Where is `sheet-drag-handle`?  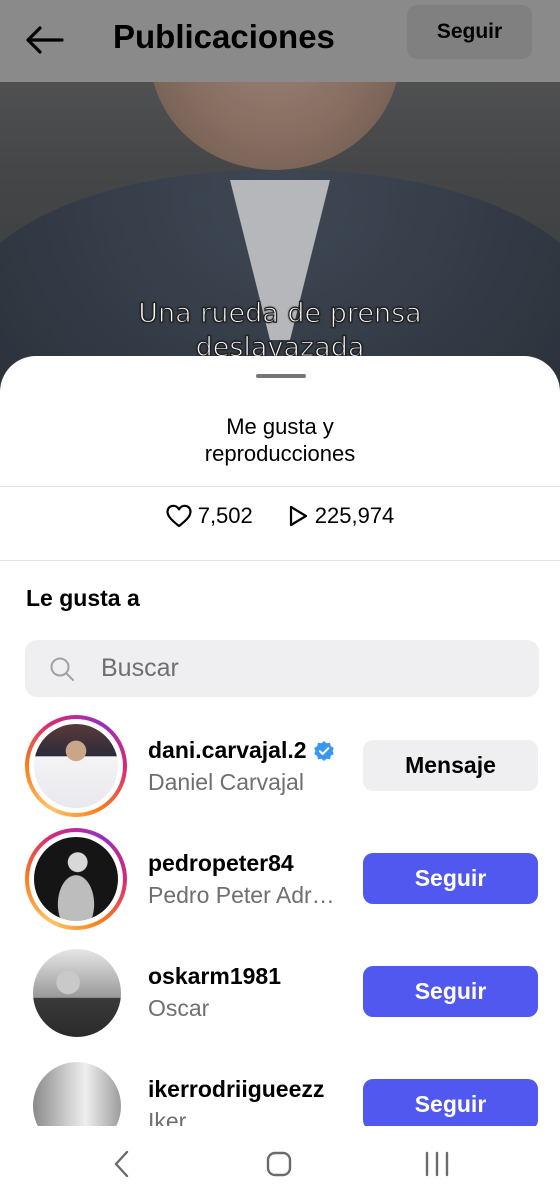
sheet-drag-handle is located at coordinates (281, 376).